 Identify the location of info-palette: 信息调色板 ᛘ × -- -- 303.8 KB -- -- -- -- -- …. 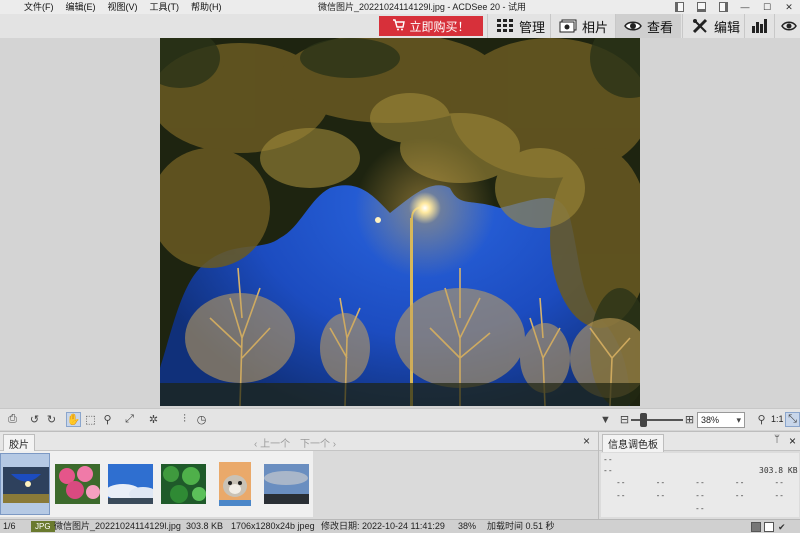
(699, 475).